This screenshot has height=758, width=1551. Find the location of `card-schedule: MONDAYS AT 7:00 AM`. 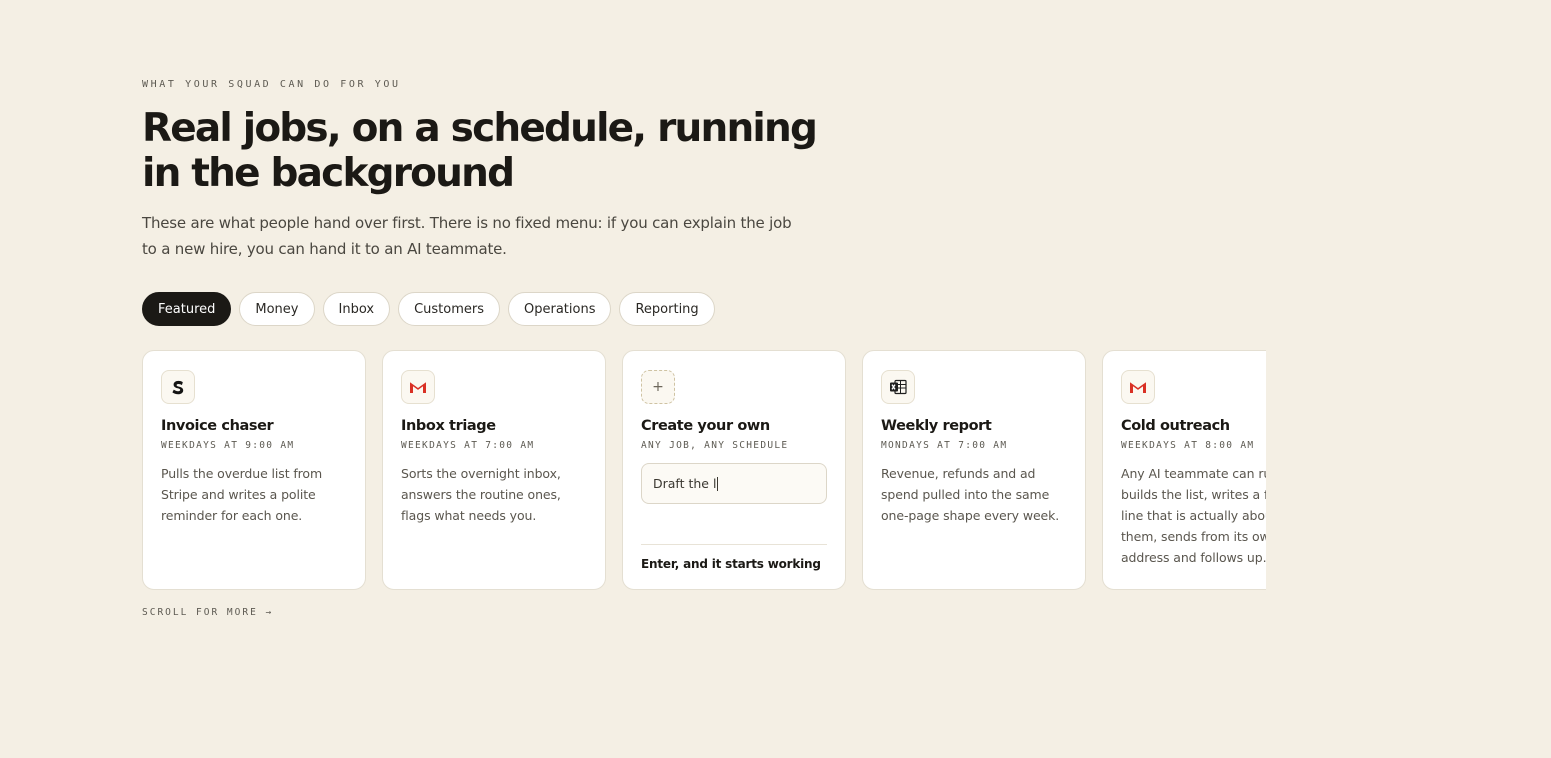

card-schedule: MONDAYS AT 7:00 AM is located at coordinates (944, 445).